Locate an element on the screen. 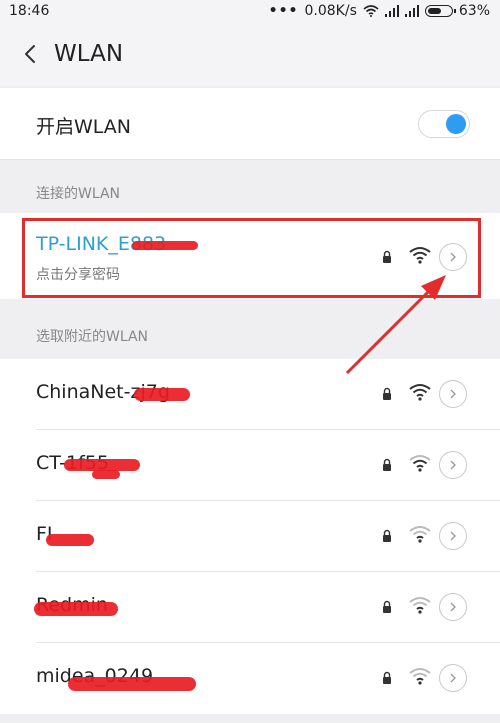 The width and height of the screenshot is (500, 723). network-ssid: FI is located at coordinates (44, 534).